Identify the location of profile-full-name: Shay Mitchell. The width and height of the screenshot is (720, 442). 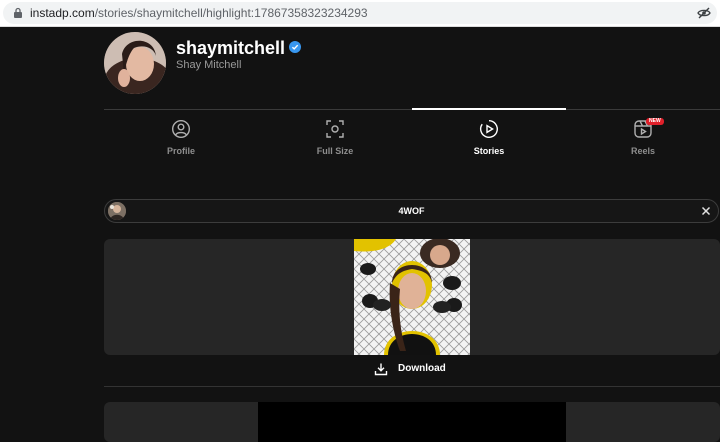
(209, 65).